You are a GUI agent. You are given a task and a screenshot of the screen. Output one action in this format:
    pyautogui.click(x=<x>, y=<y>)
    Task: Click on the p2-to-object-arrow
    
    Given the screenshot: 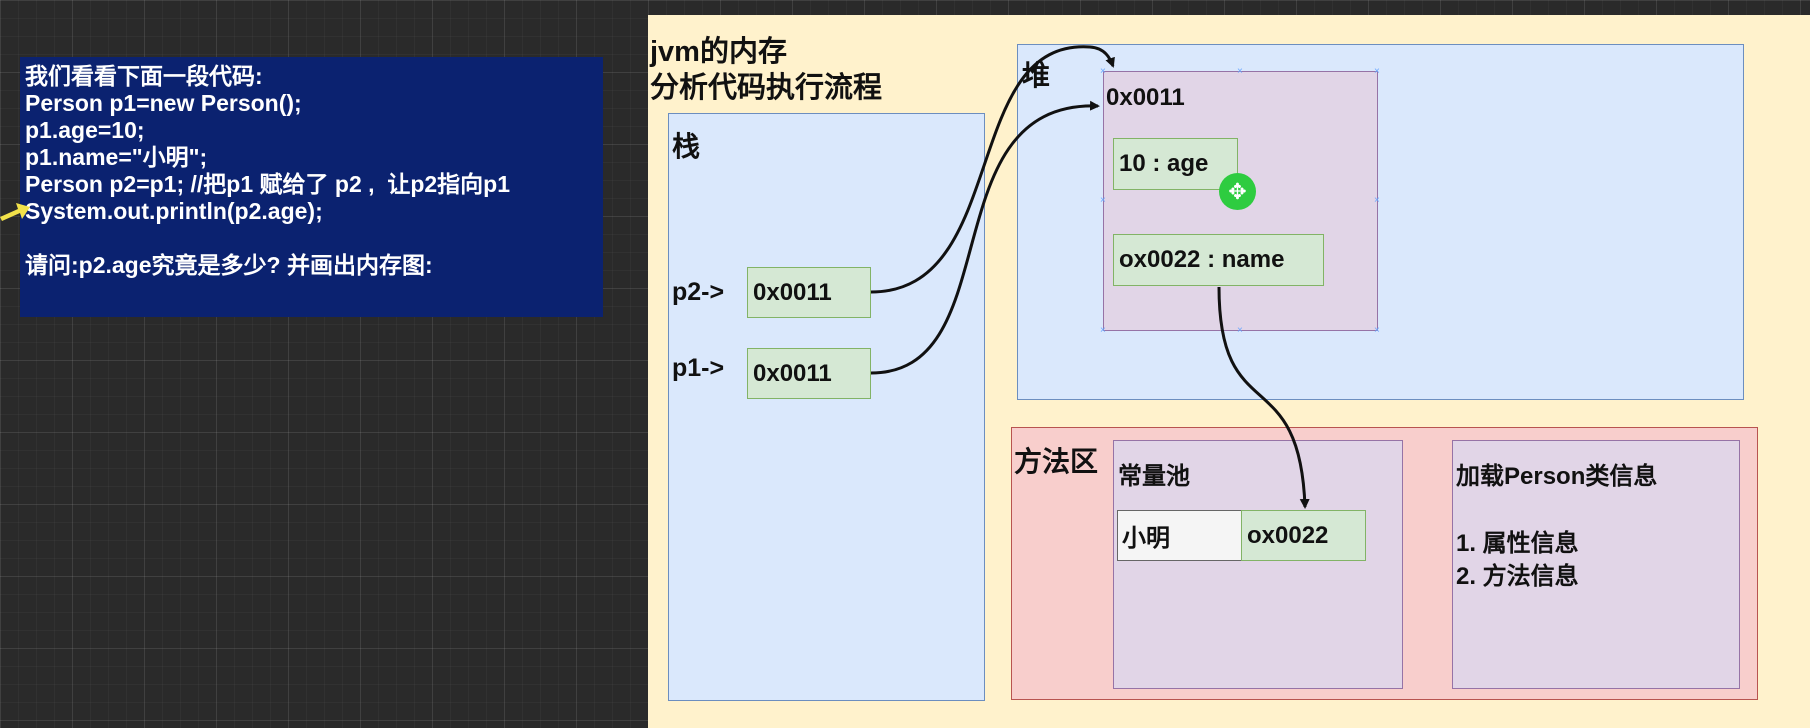 What is the action you would take?
    pyautogui.click(x=992, y=169)
    